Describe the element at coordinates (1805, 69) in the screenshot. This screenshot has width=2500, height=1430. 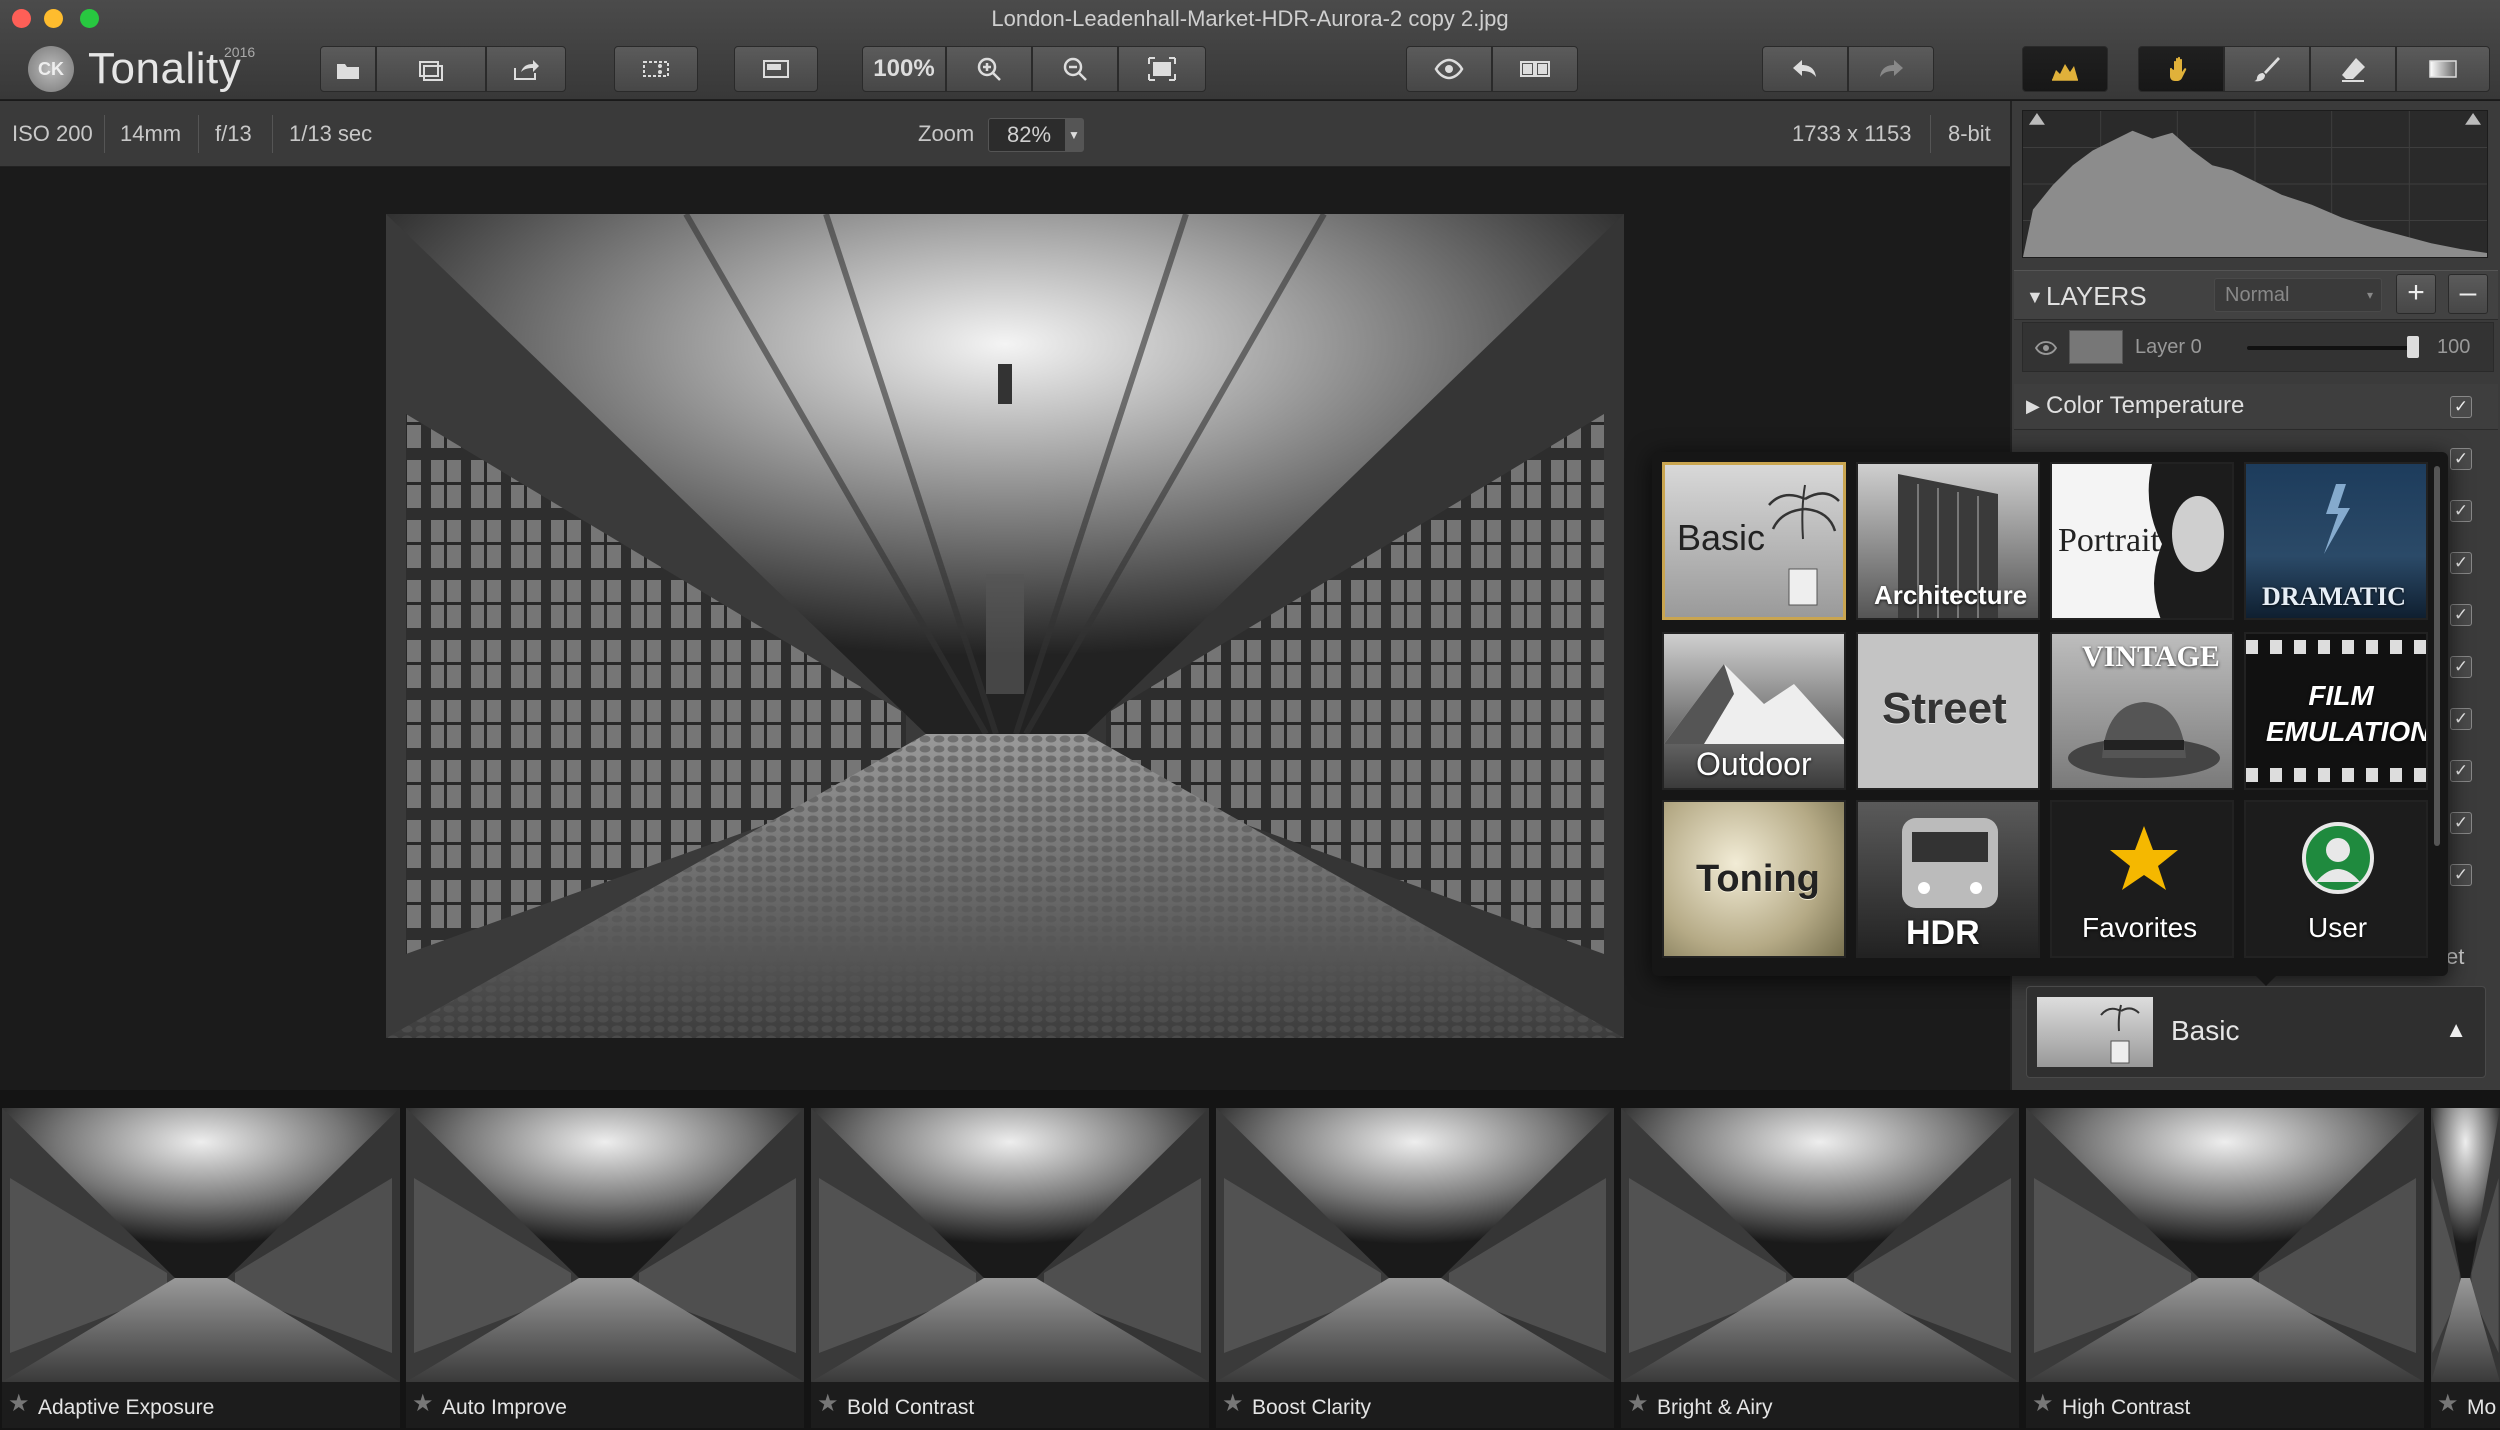
I see `undo-button` at that location.